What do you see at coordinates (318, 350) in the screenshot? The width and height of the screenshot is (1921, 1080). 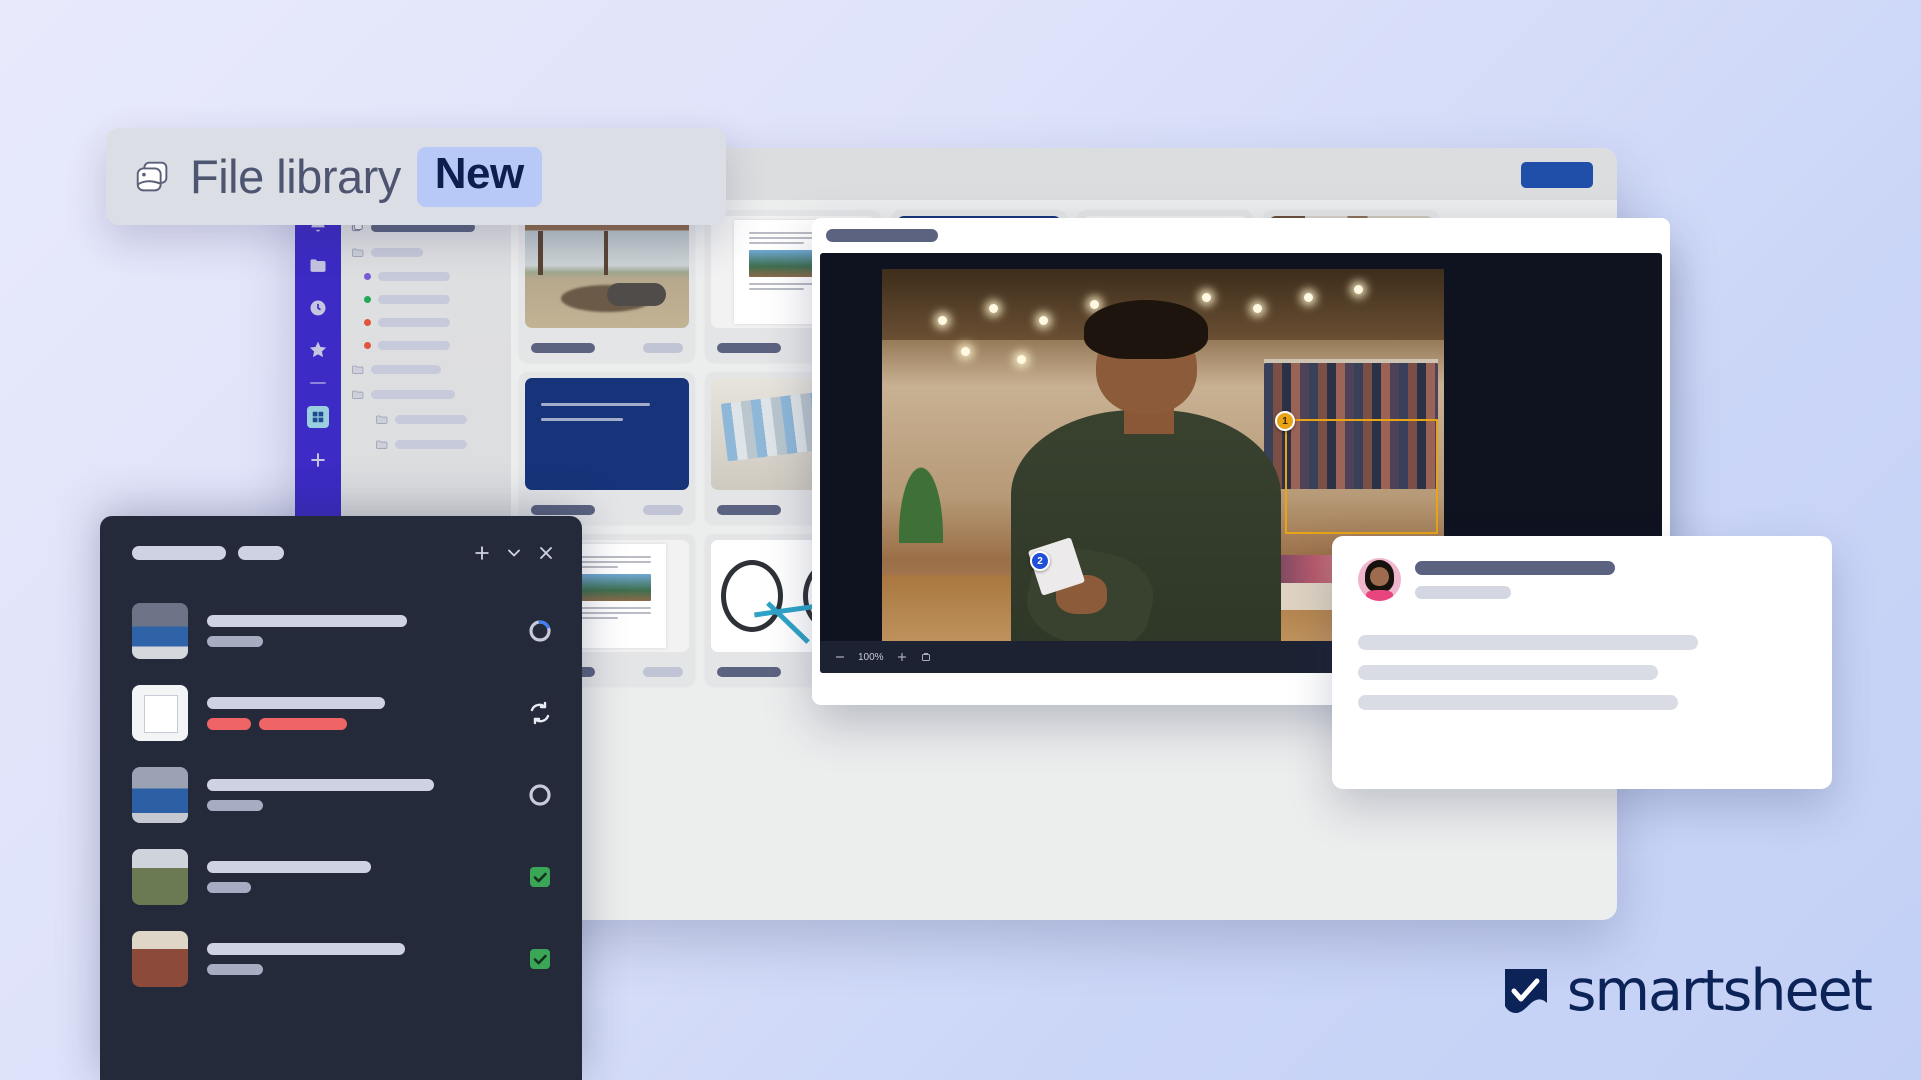 I see `star-icon` at bounding box center [318, 350].